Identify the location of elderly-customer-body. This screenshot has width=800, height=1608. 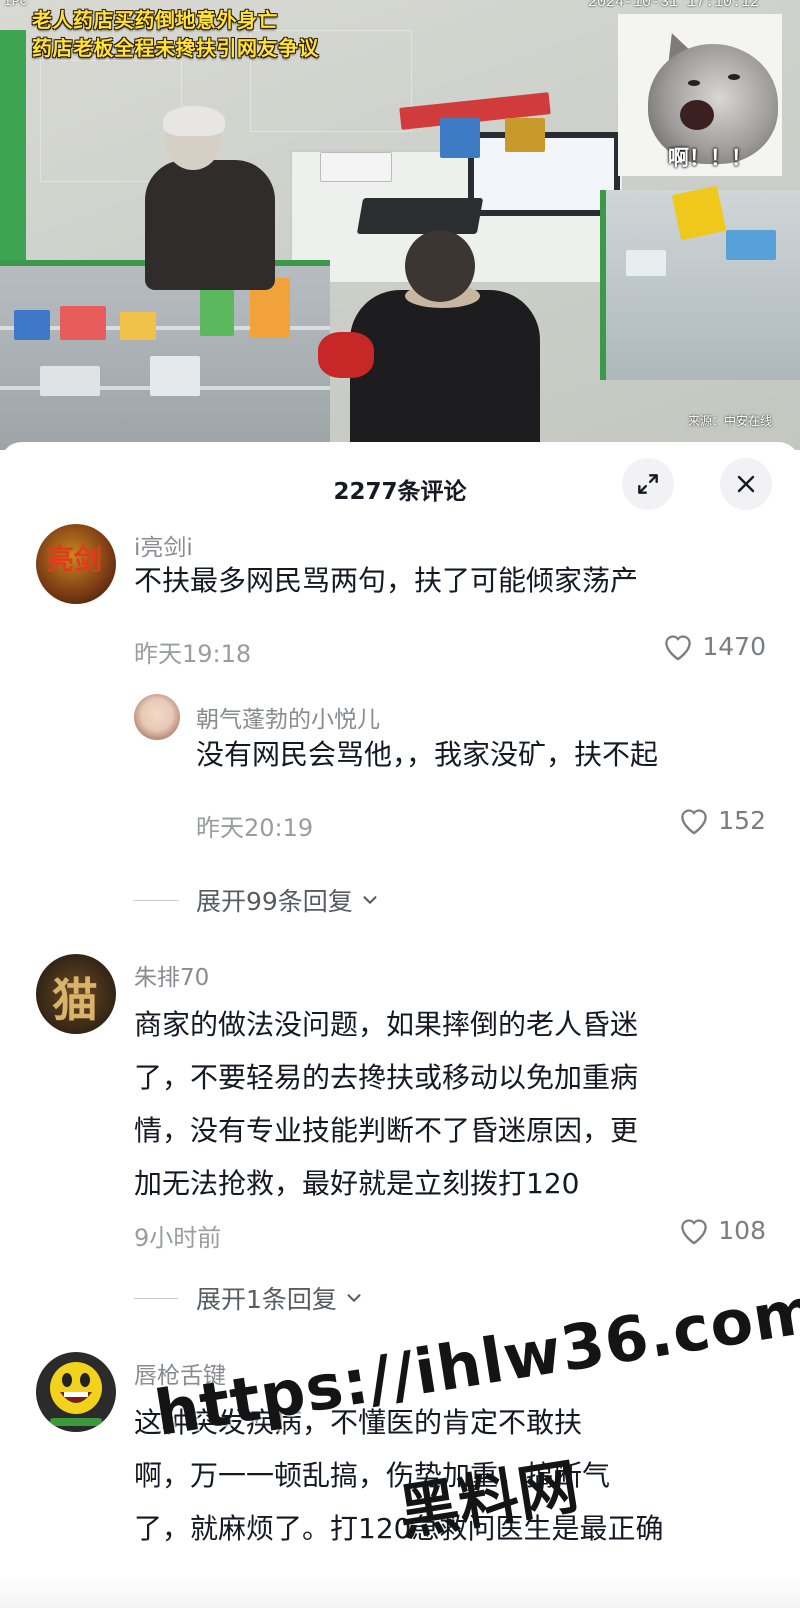
(210, 225).